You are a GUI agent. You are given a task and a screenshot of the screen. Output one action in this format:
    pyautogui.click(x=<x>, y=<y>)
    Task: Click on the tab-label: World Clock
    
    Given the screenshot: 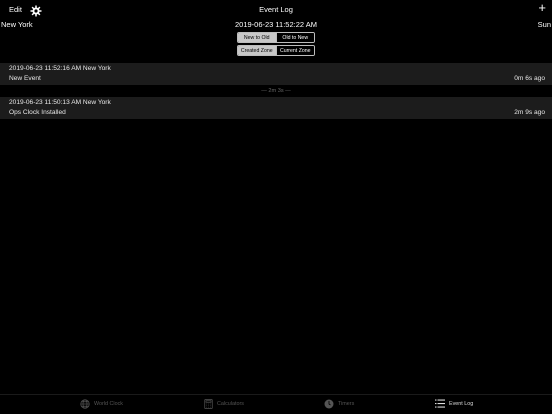 What is the action you would take?
    pyautogui.click(x=108, y=404)
    